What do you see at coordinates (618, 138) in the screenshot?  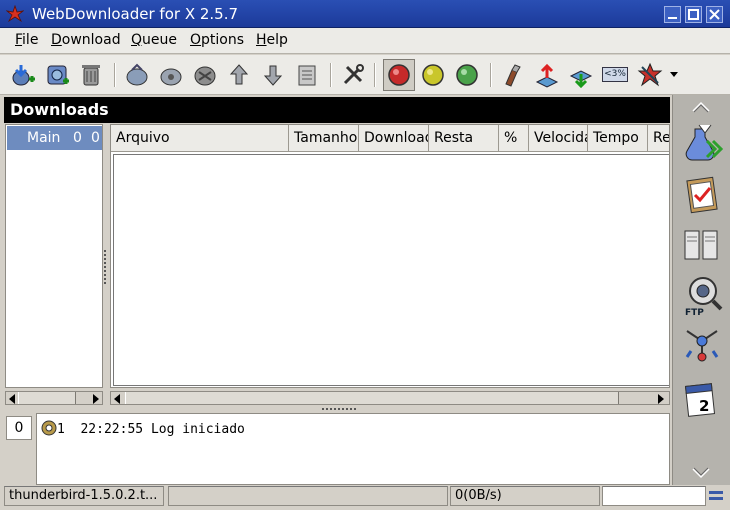 I see `column-header-time: Tempo` at bounding box center [618, 138].